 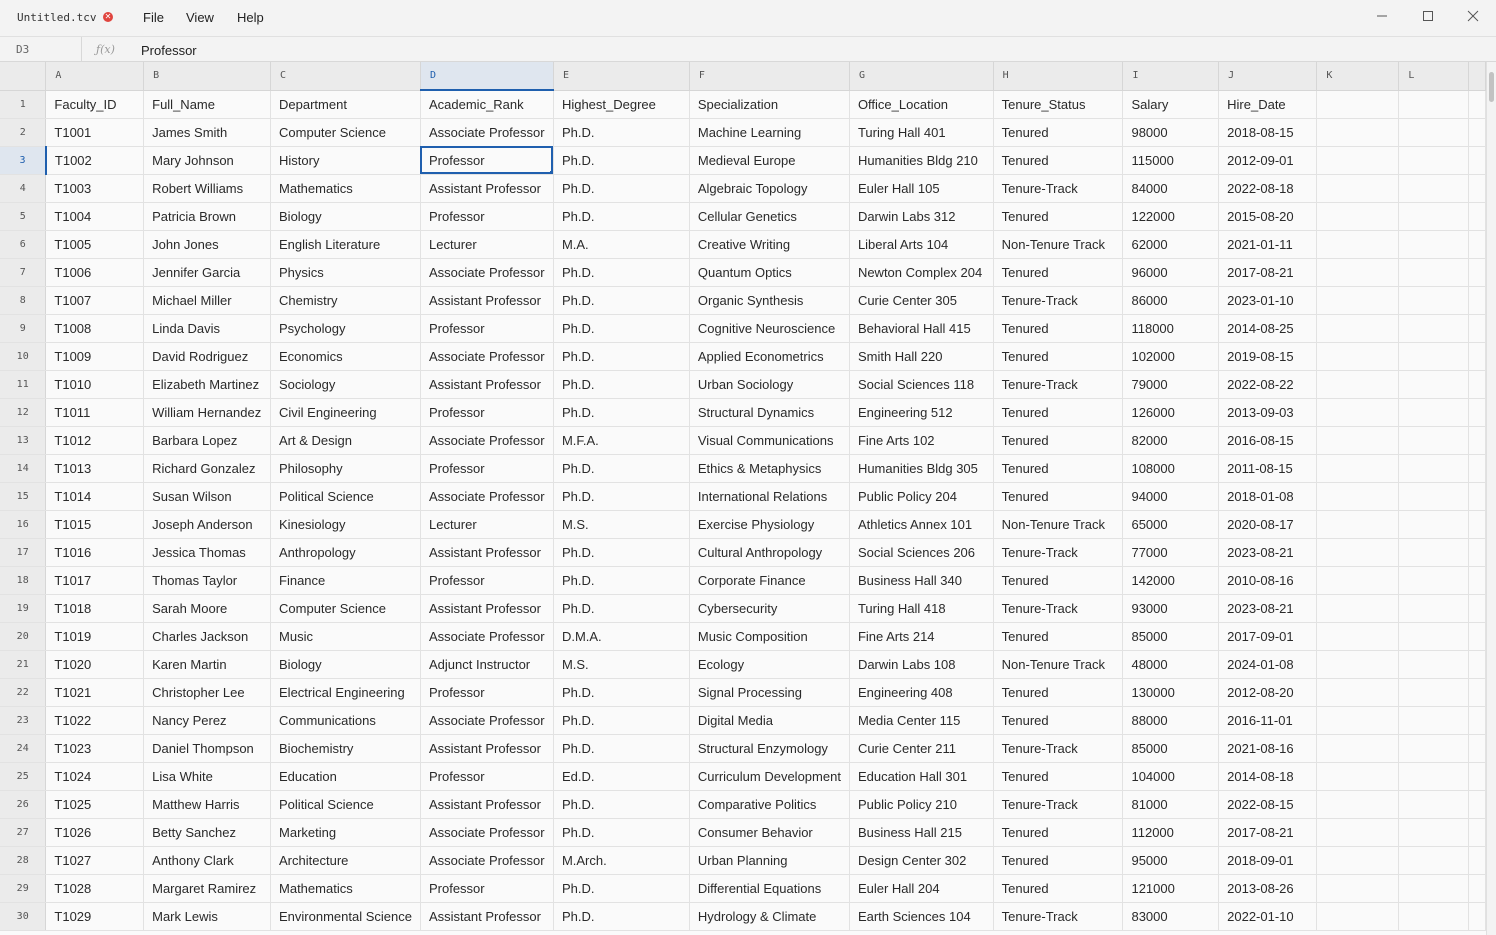 I want to click on cell-f24: Structural Enzymology, so click(x=769, y=748).